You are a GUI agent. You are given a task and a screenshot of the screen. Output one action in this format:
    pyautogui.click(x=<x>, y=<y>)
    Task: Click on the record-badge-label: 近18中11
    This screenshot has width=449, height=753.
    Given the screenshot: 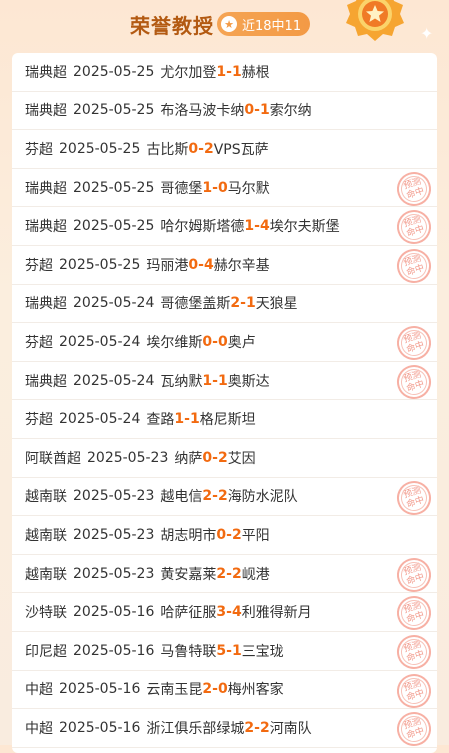 What is the action you would take?
    pyautogui.click(x=272, y=26)
    